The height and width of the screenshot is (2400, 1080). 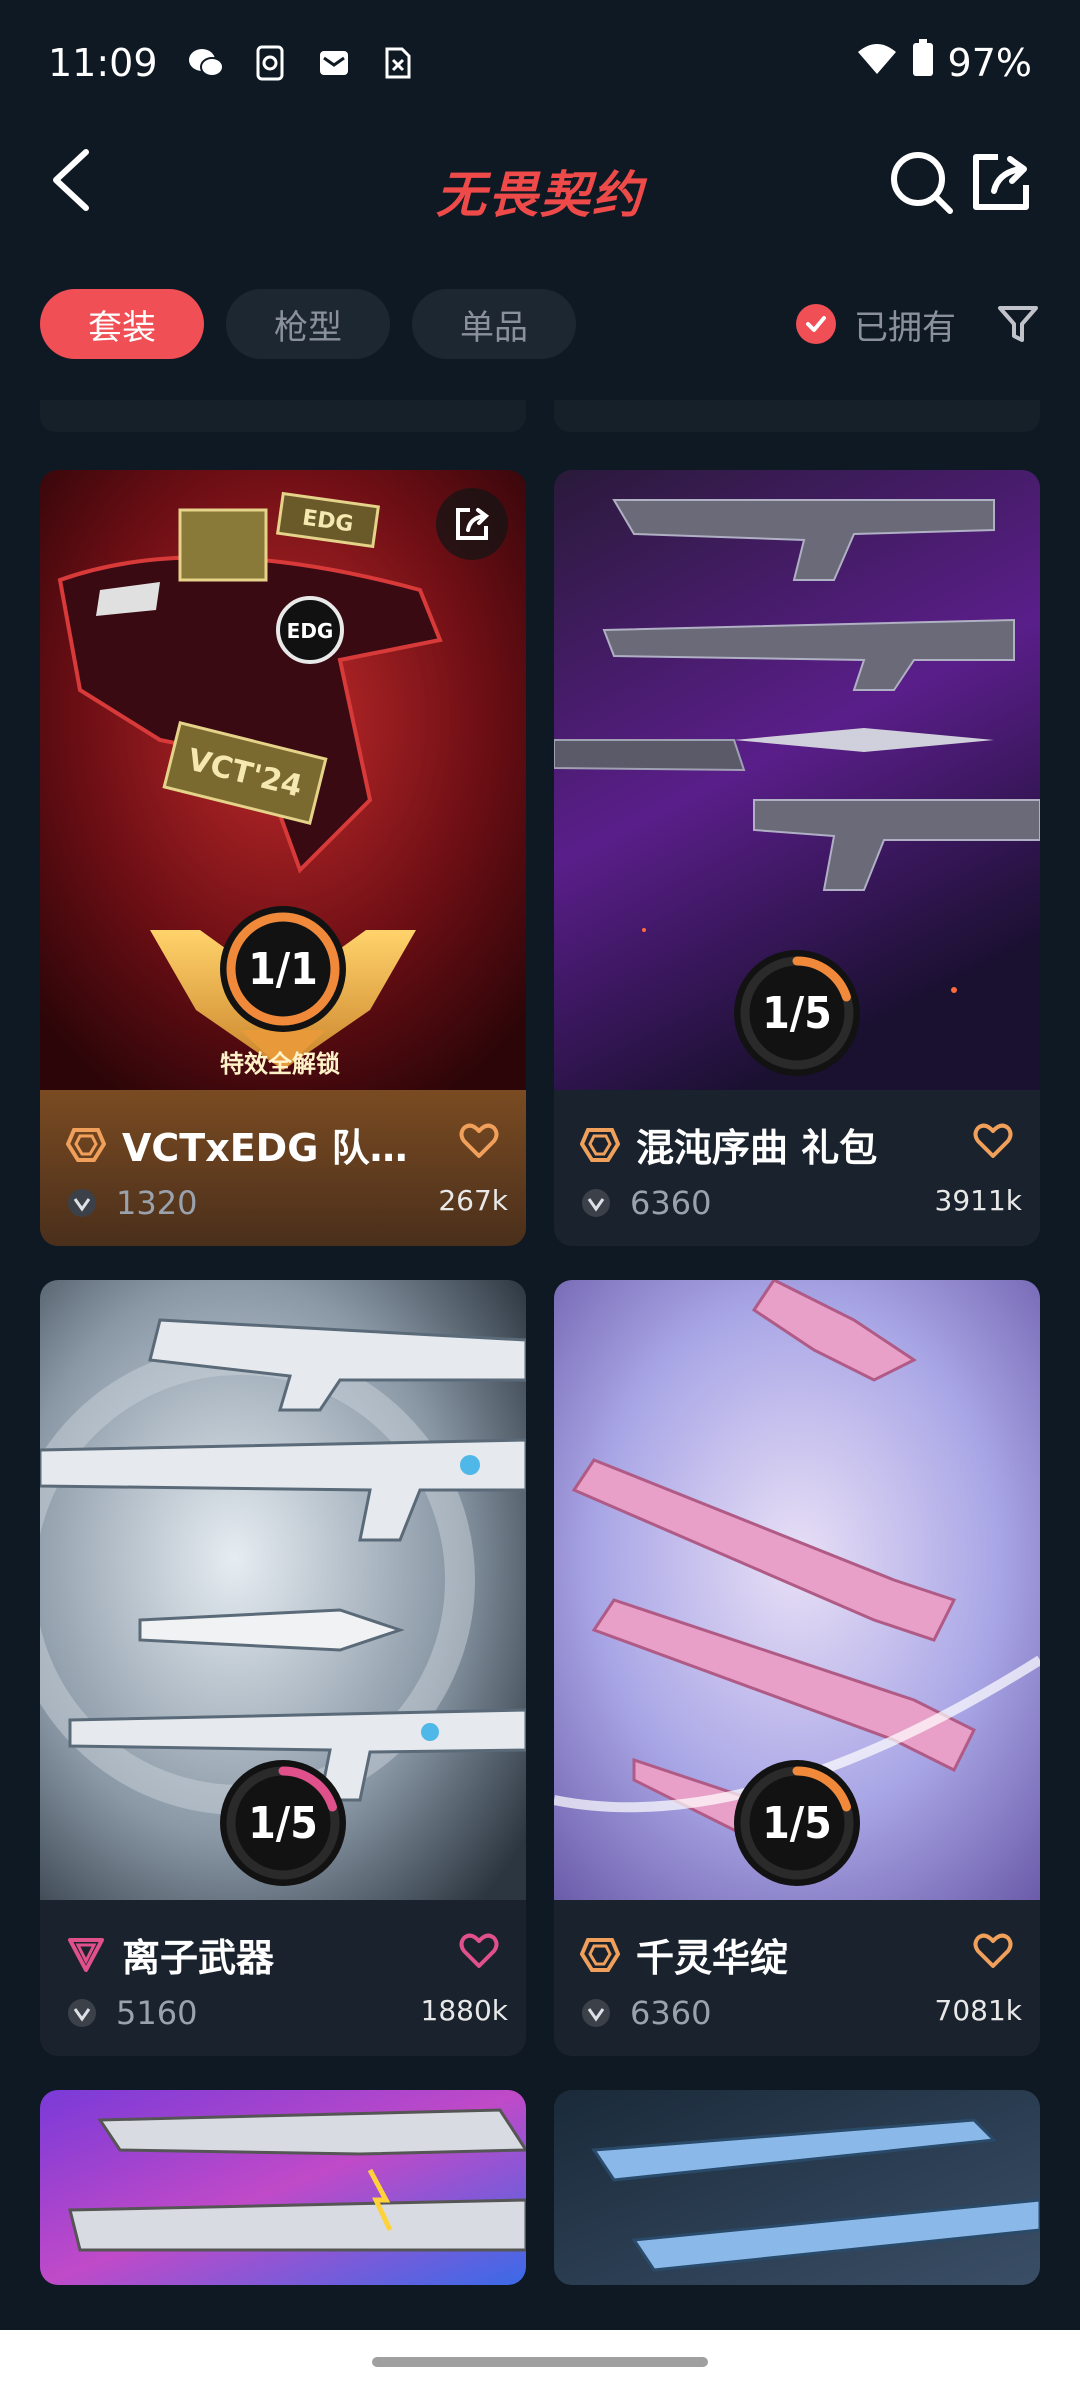 What do you see at coordinates (157, 2013) in the screenshot?
I see `bundle-price: 5160` at bounding box center [157, 2013].